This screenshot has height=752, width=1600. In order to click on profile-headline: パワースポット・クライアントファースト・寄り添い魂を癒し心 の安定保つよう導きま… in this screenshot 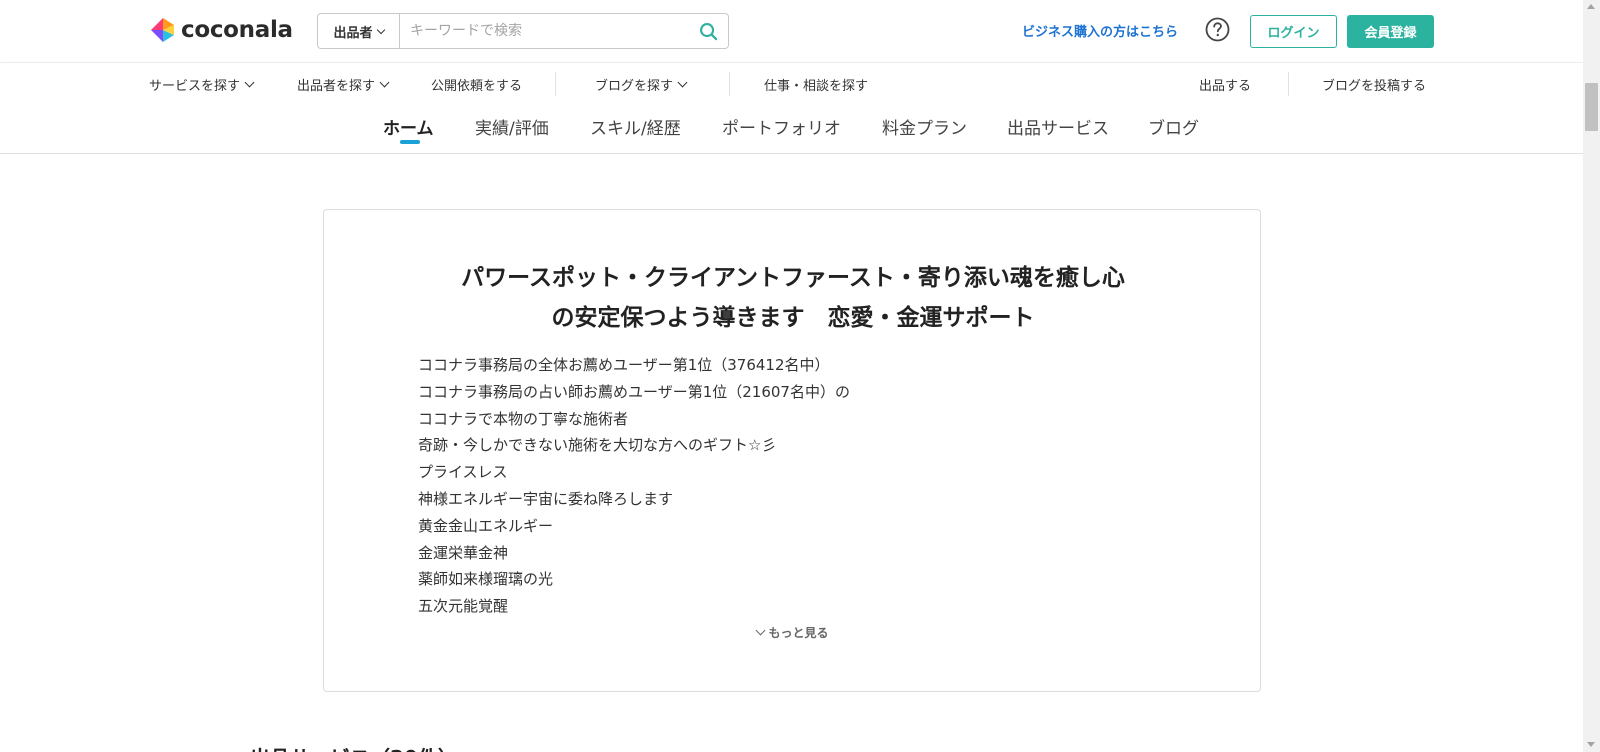, I will do `click(793, 298)`.